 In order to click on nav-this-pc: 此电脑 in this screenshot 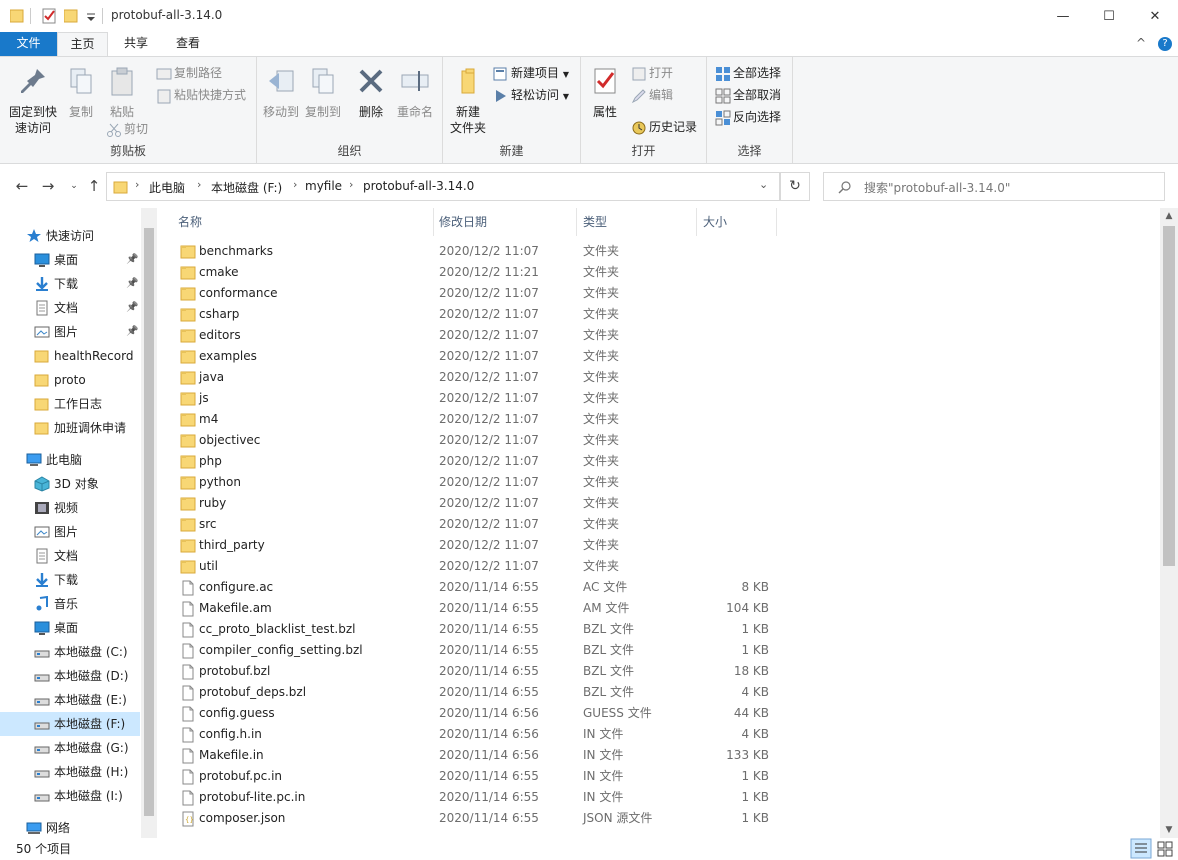, I will do `click(70, 460)`.